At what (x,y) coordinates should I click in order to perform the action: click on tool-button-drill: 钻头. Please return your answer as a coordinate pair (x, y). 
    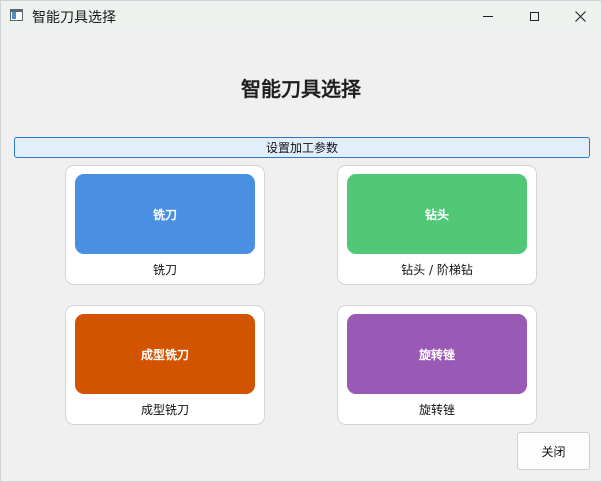
    Looking at the image, I should click on (437, 214).